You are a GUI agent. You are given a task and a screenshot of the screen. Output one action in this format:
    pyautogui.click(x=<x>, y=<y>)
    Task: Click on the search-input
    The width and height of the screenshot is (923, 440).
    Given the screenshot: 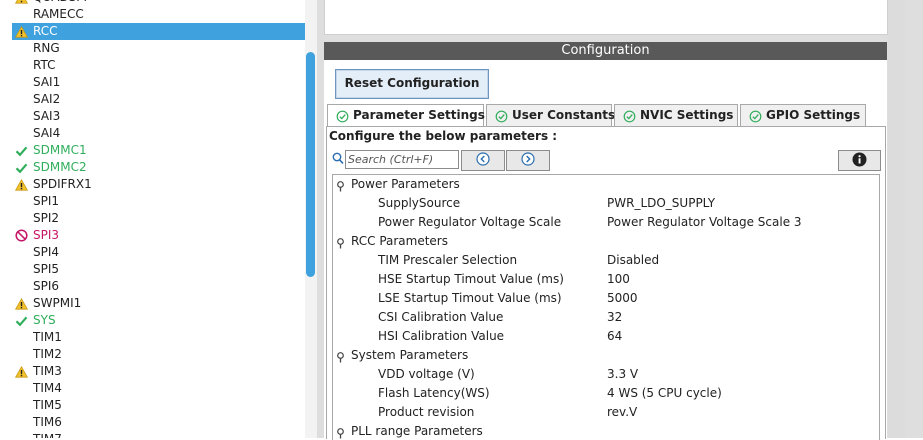 What is the action you would take?
    pyautogui.click(x=402, y=159)
    